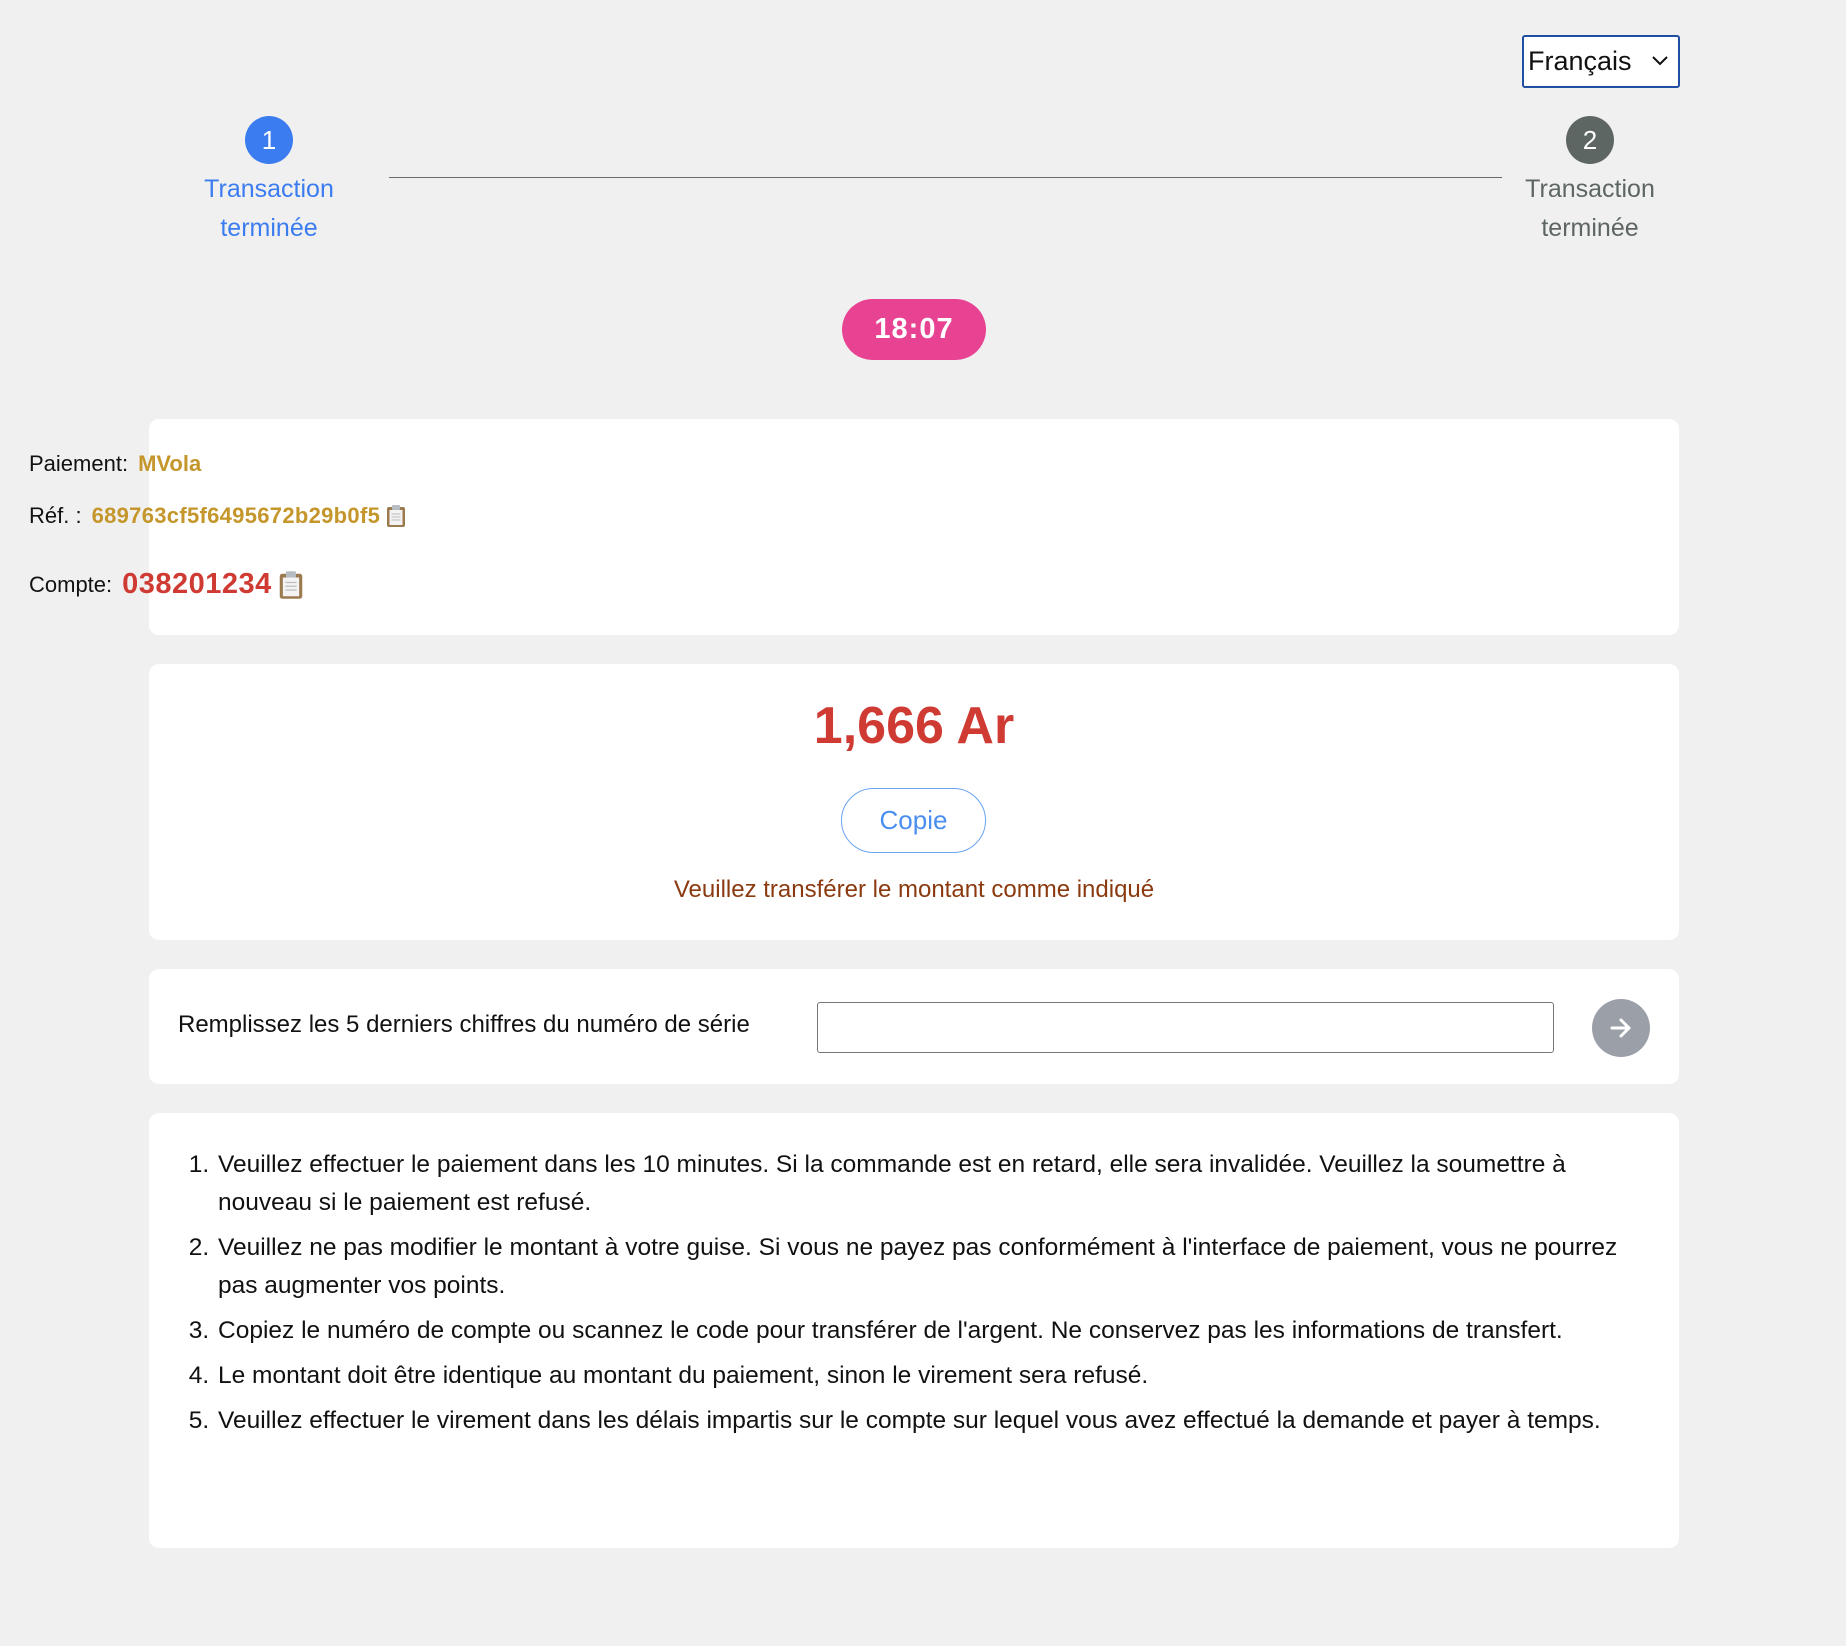 The image size is (1846, 1646). I want to click on countdown-timer: 18:07, so click(914, 329).